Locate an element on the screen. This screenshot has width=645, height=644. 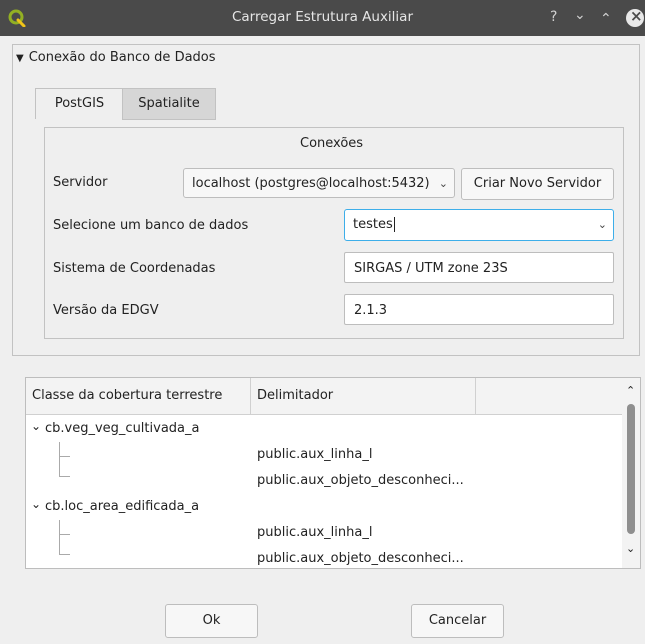
cancel-button: Cancelar is located at coordinates (457, 621).